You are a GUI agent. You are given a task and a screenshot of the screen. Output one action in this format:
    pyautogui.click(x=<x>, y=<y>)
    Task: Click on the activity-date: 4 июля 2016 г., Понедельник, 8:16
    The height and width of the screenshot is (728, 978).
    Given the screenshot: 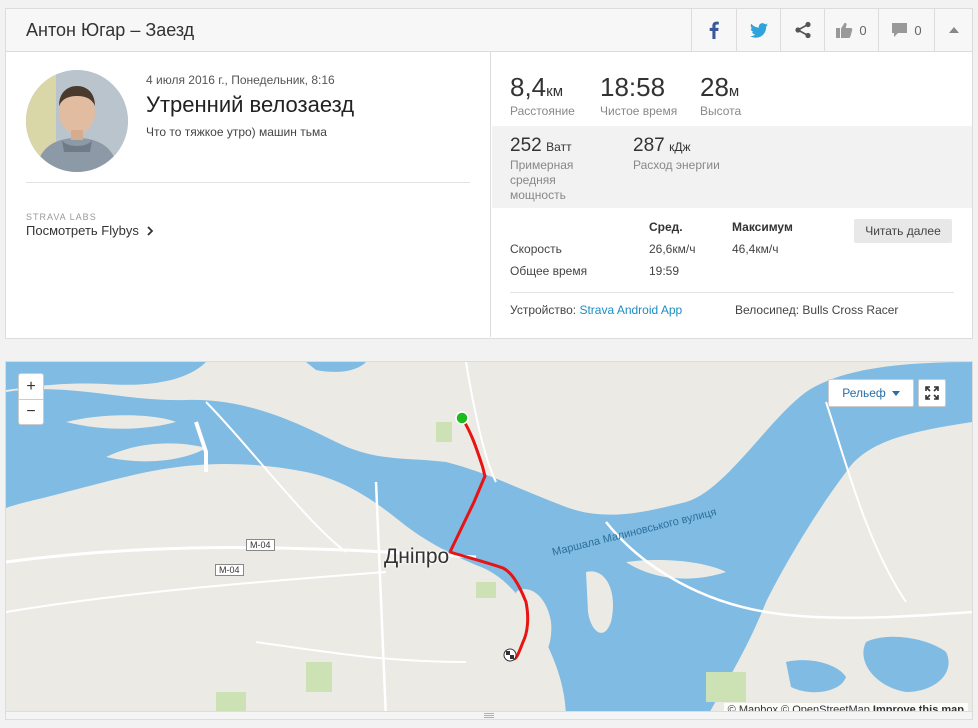 What is the action you would take?
    pyautogui.click(x=240, y=80)
    